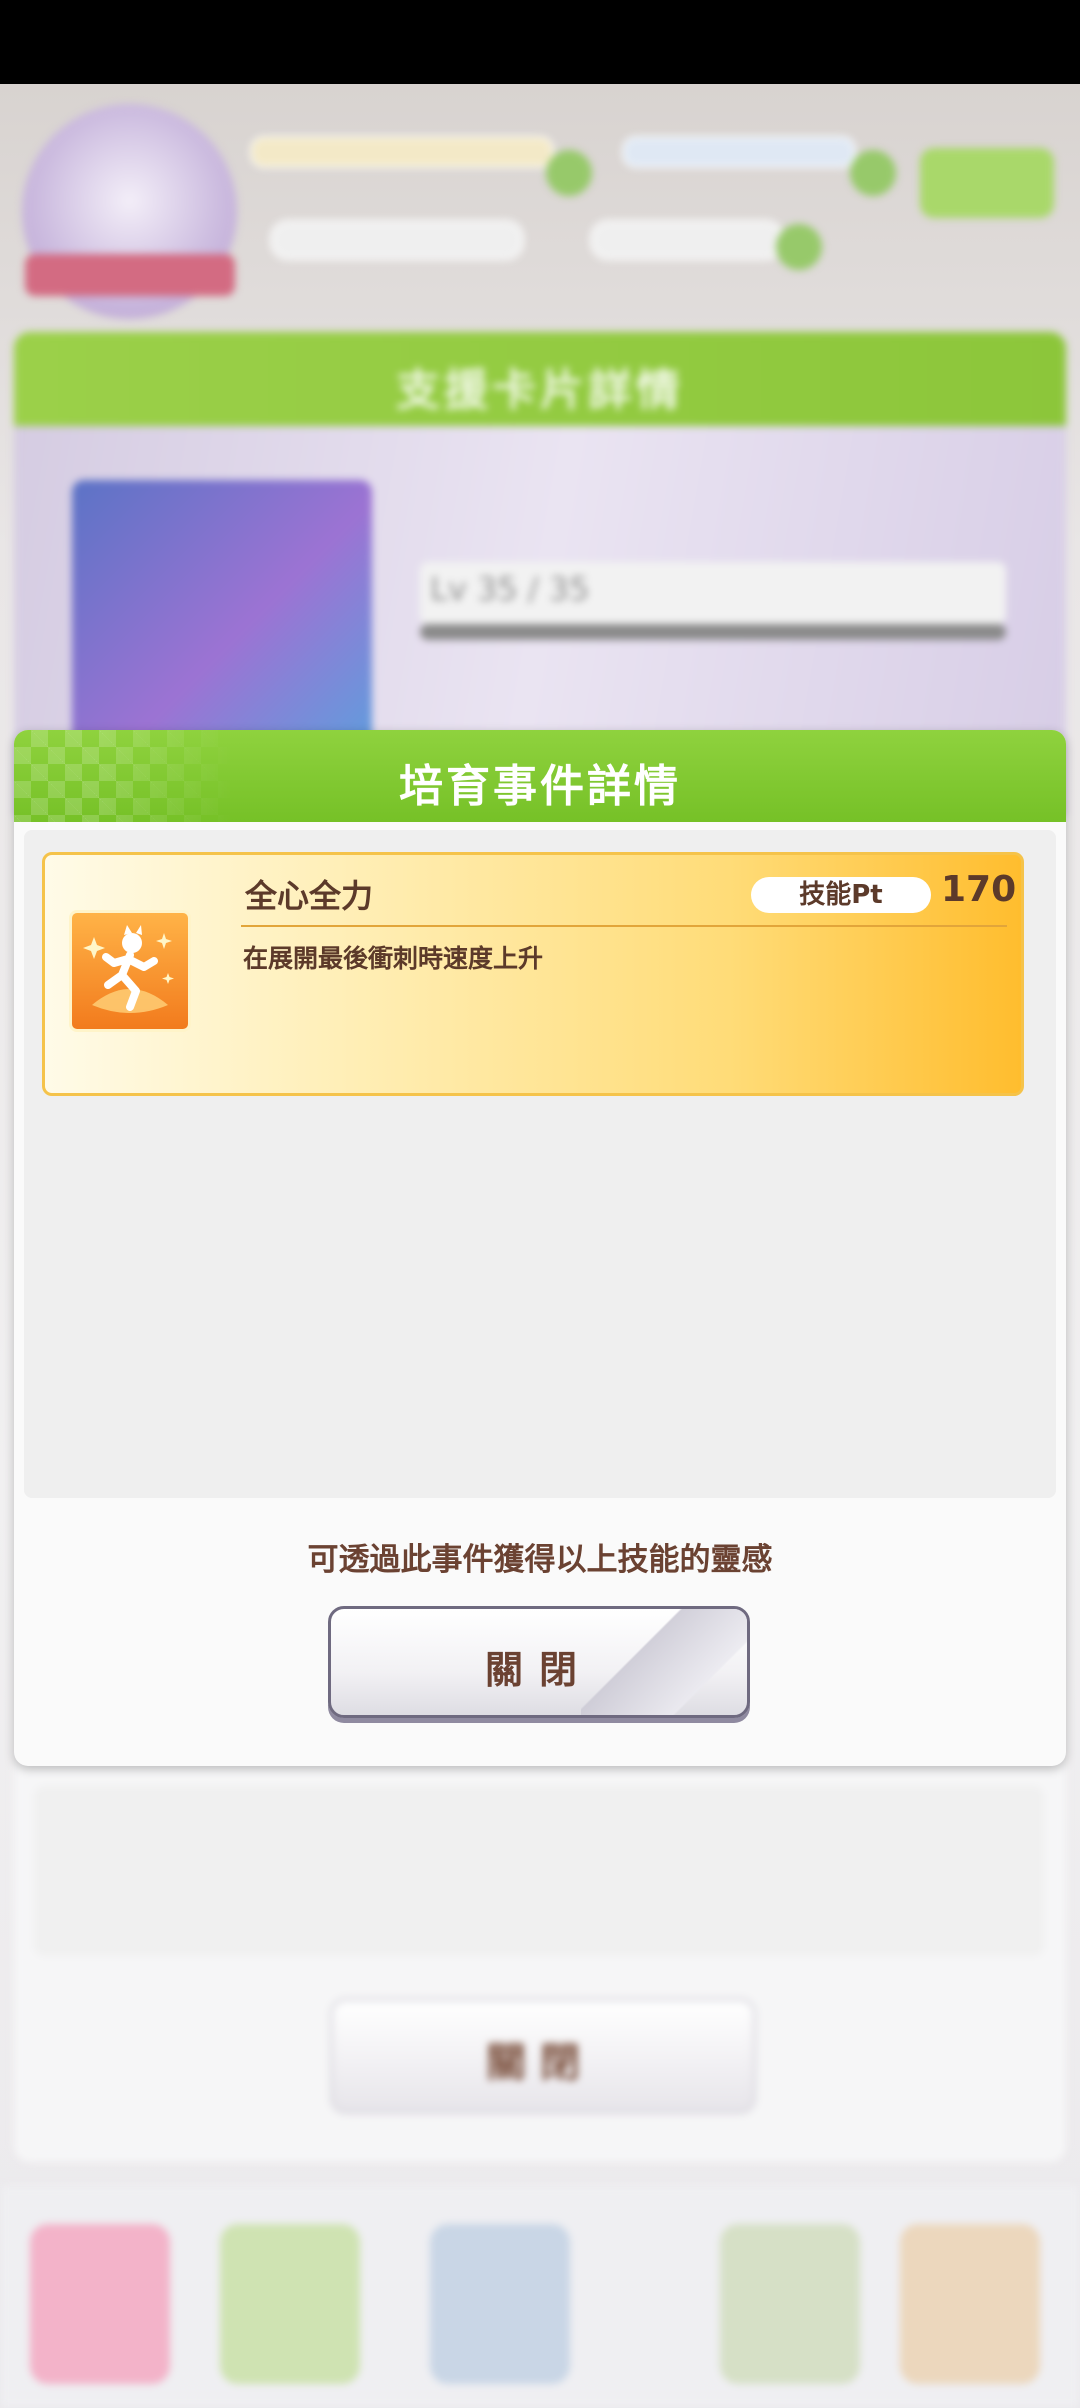 The height and width of the screenshot is (2408, 1080). I want to click on close-button-label: 關閉, so click(538, 1670).